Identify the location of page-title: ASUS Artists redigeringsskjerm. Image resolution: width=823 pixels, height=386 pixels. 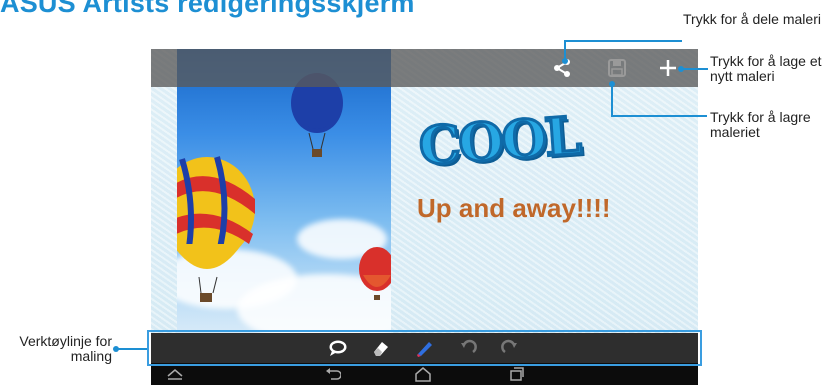
(207, 9).